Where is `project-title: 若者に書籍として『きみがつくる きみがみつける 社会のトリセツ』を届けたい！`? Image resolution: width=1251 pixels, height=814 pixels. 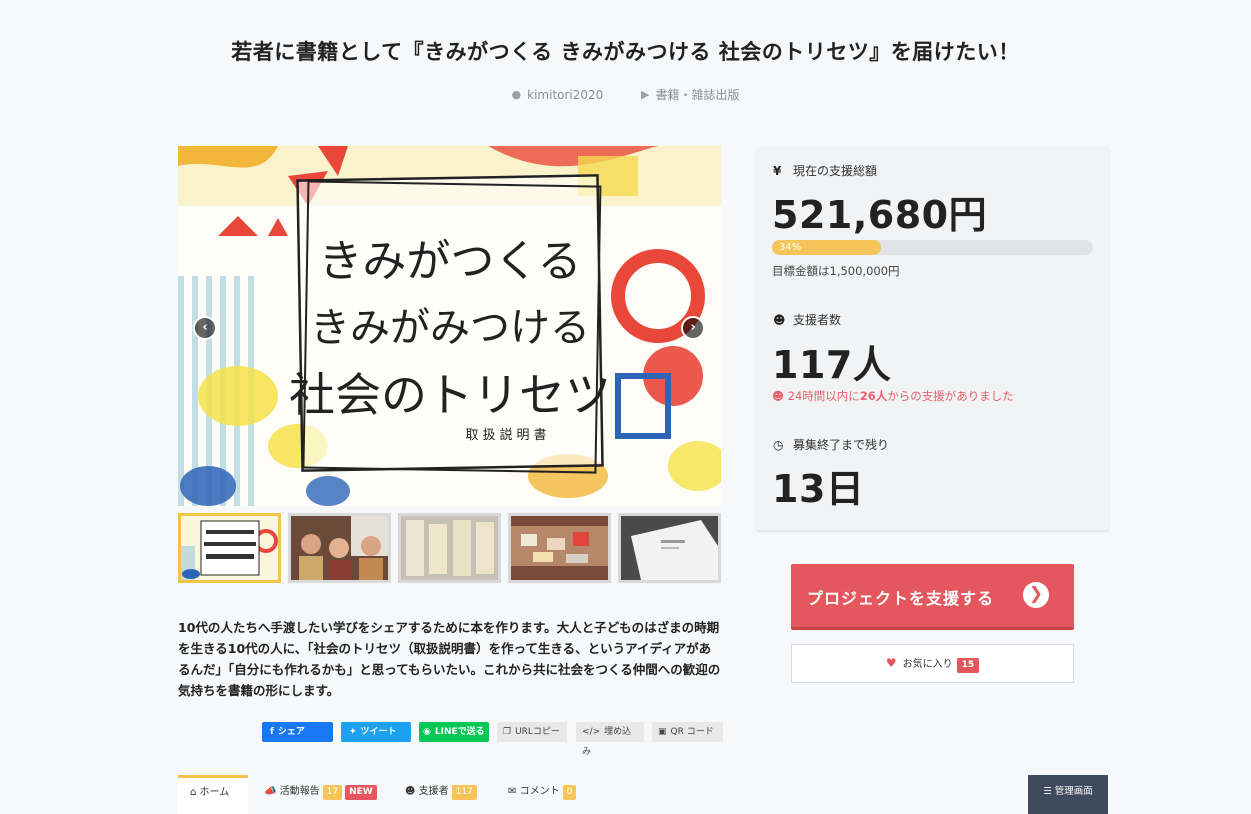
project-title: 若者に書籍として『きみがつくる きみがみつける 社会のトリセツ』を届けたい！ is located at coordinates (625, 52).